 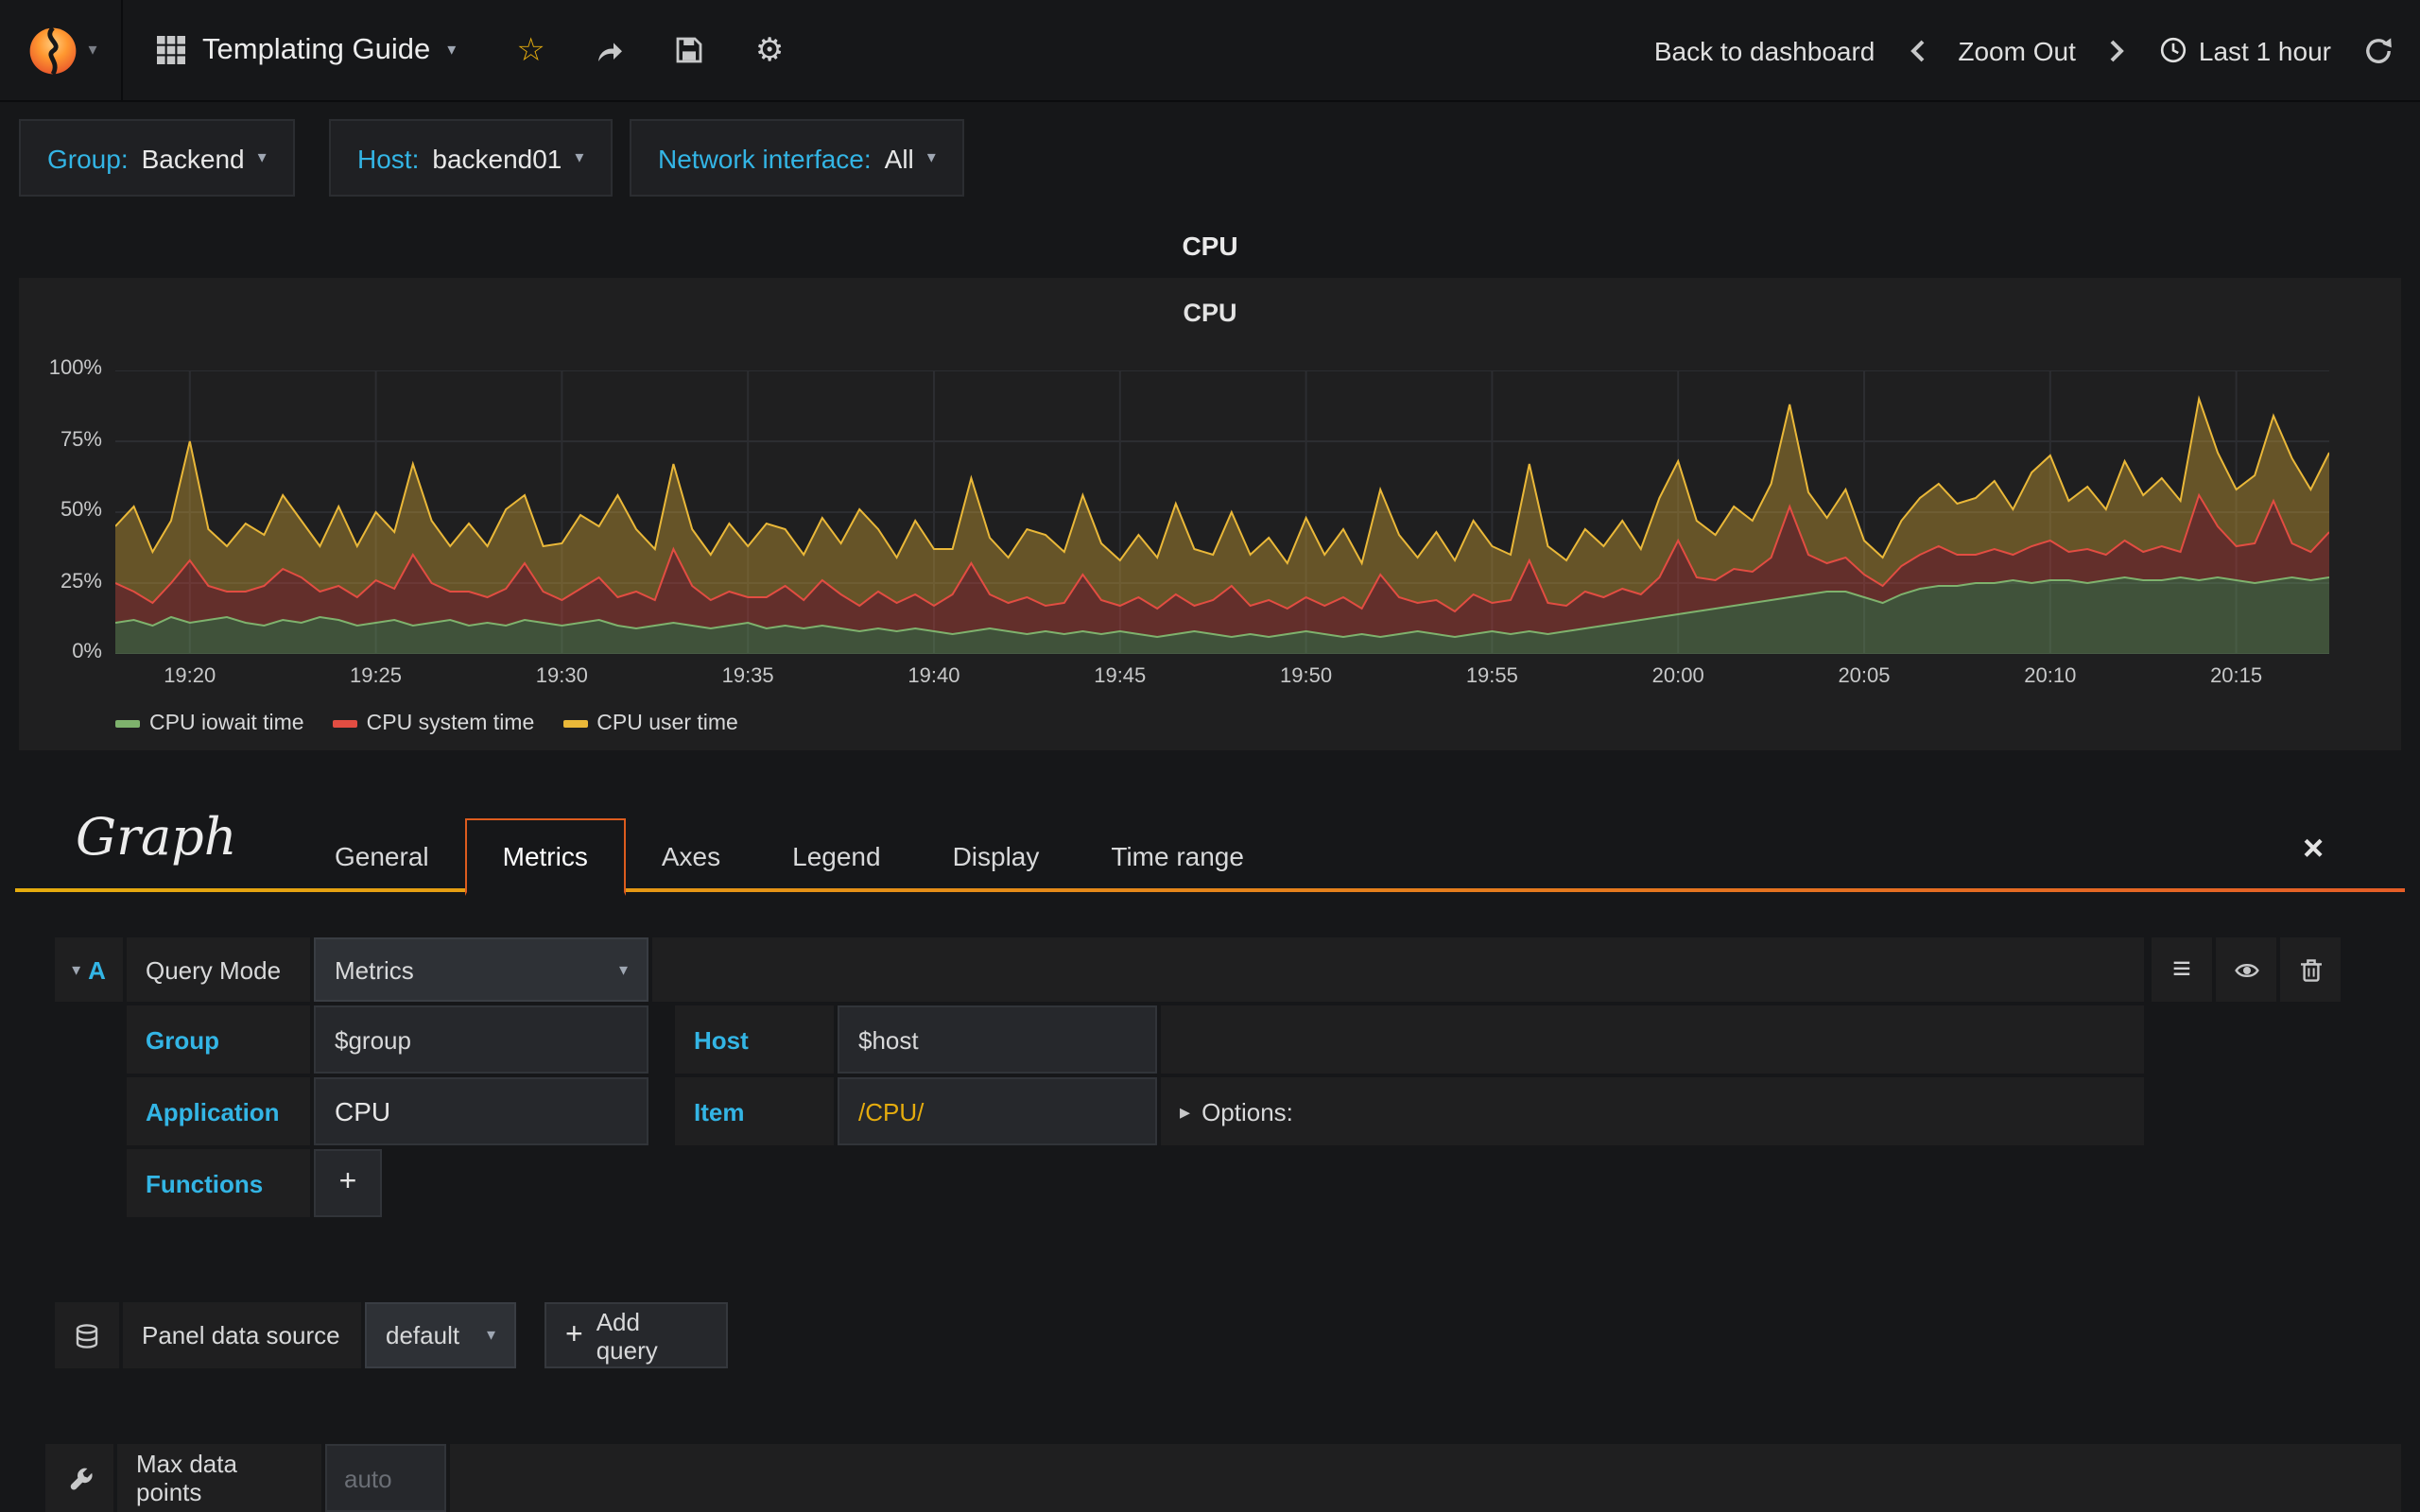 I want to click on grafana-logo-button: ▾, so click(x=61, y=50).